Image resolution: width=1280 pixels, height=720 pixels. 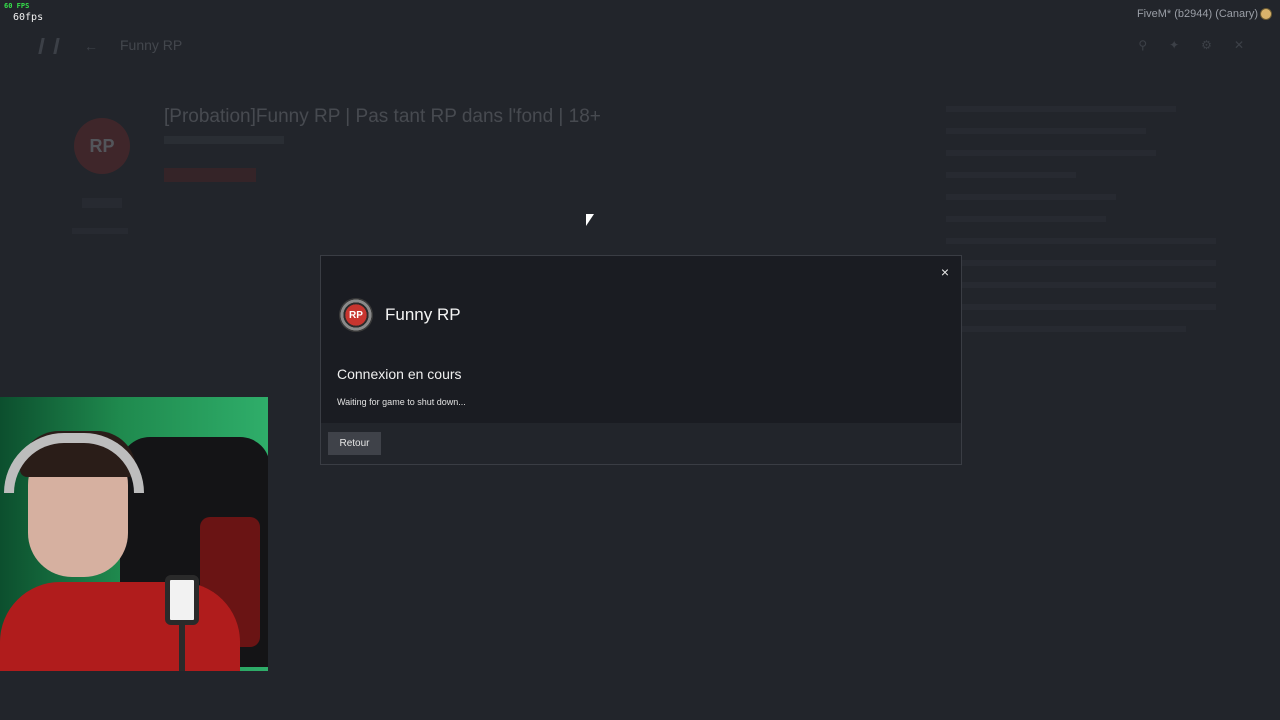 What do you see at coordinates (134, 534) in the screenshot?
I see `webcam-overlay` at bounding box center [134, 534].